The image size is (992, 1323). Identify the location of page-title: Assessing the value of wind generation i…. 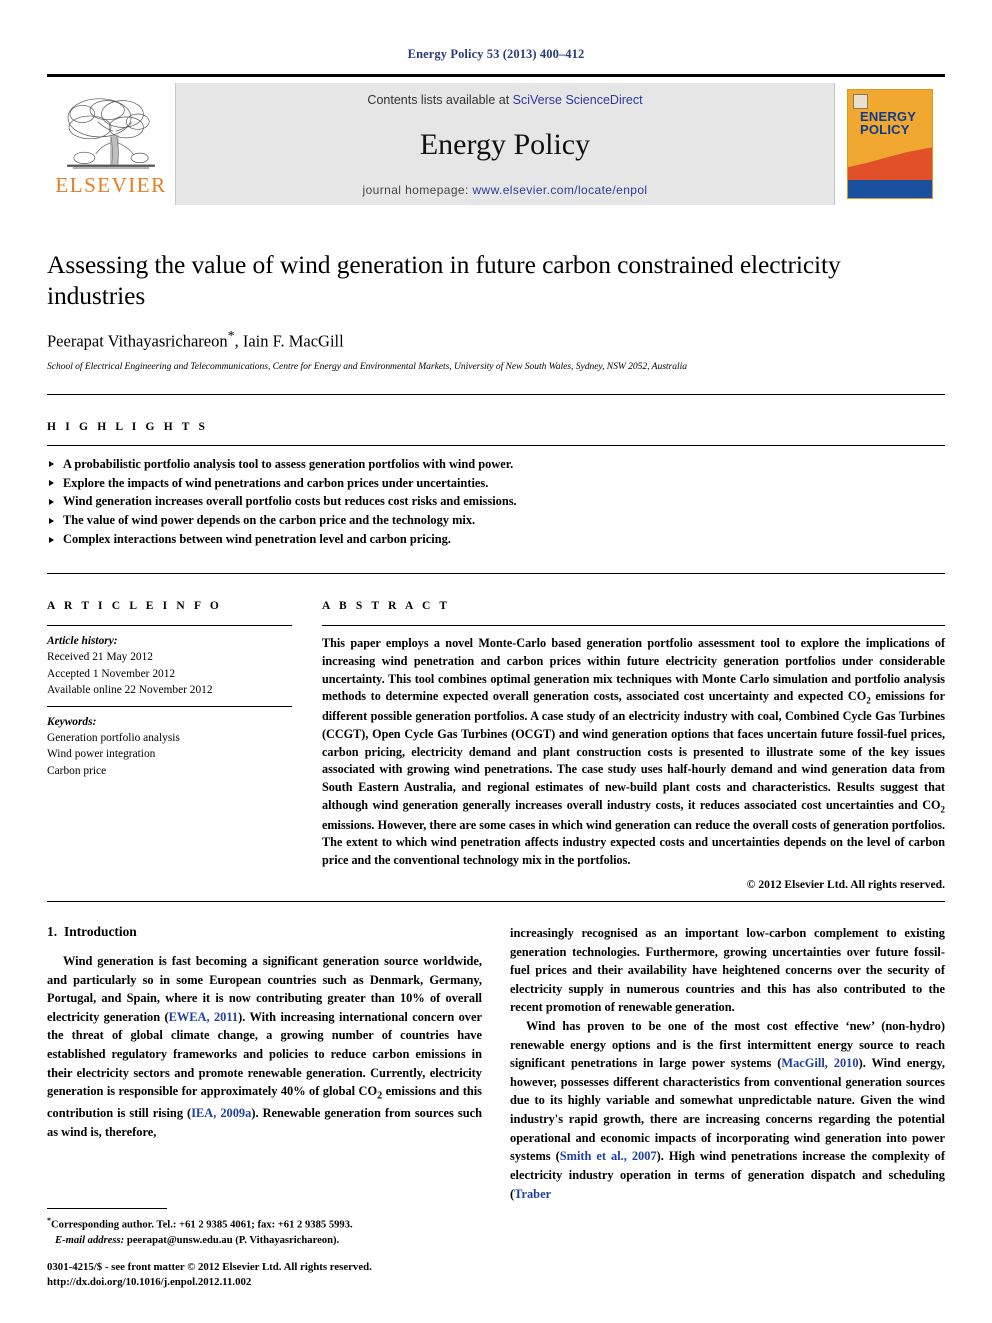
(444, 280).